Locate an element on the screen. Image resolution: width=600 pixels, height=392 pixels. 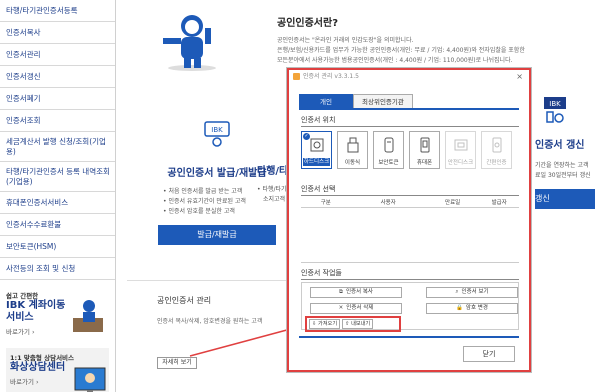
sidebar-item-lookup: 인증서조회 is located at coordinates (57, 121).